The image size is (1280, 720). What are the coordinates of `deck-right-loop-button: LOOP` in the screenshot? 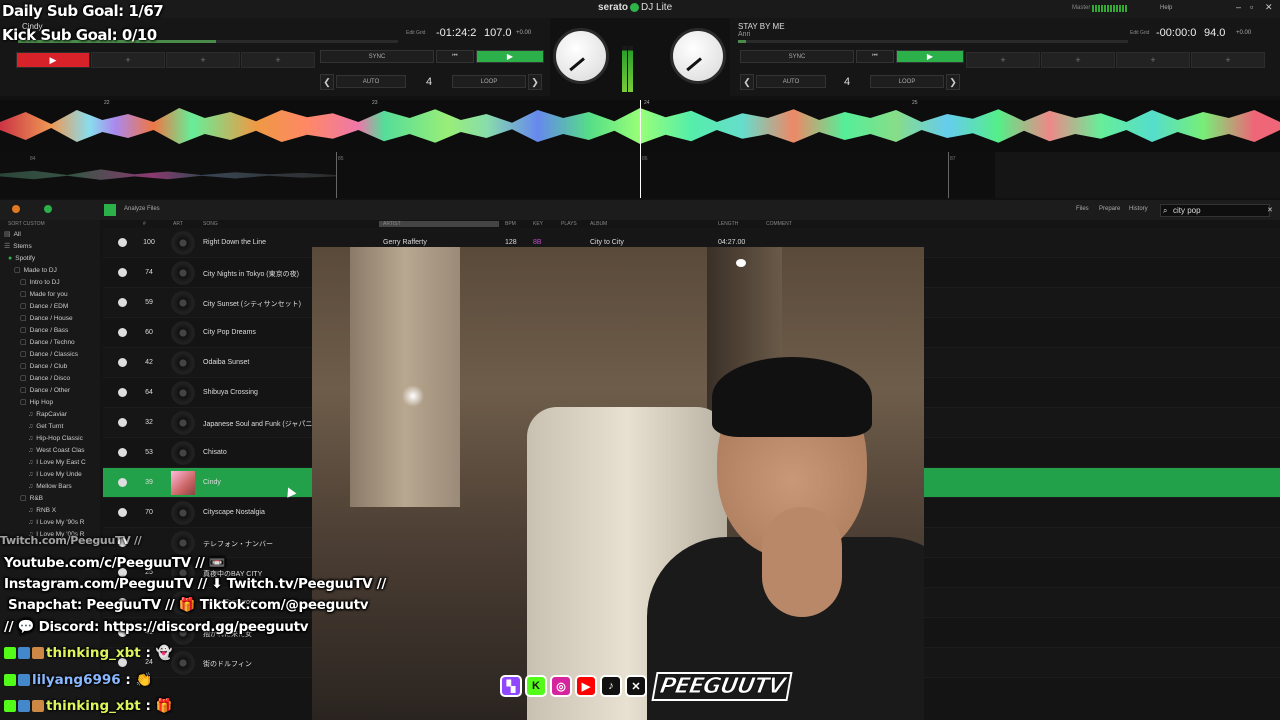 It's located at (907, 81).